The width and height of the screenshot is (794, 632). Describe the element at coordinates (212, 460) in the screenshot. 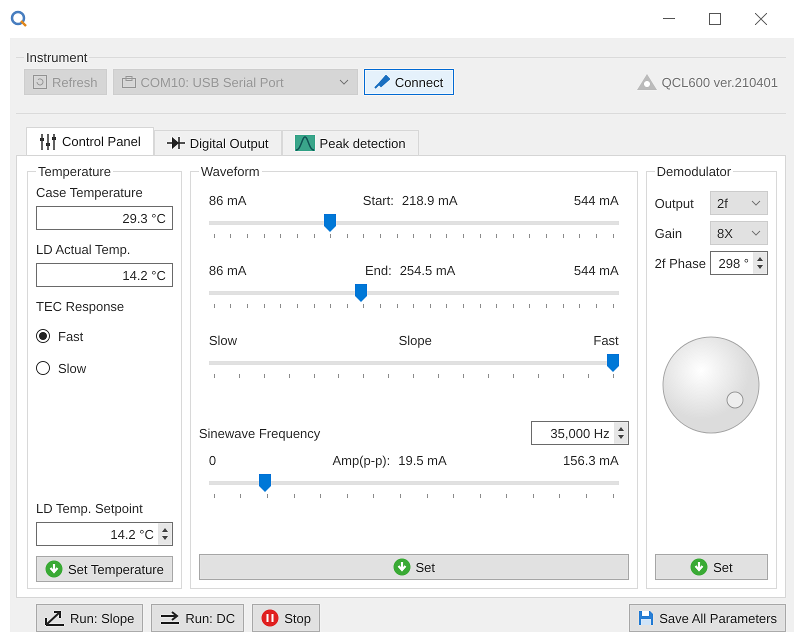

I see `slider-min-label: 0` at that location.